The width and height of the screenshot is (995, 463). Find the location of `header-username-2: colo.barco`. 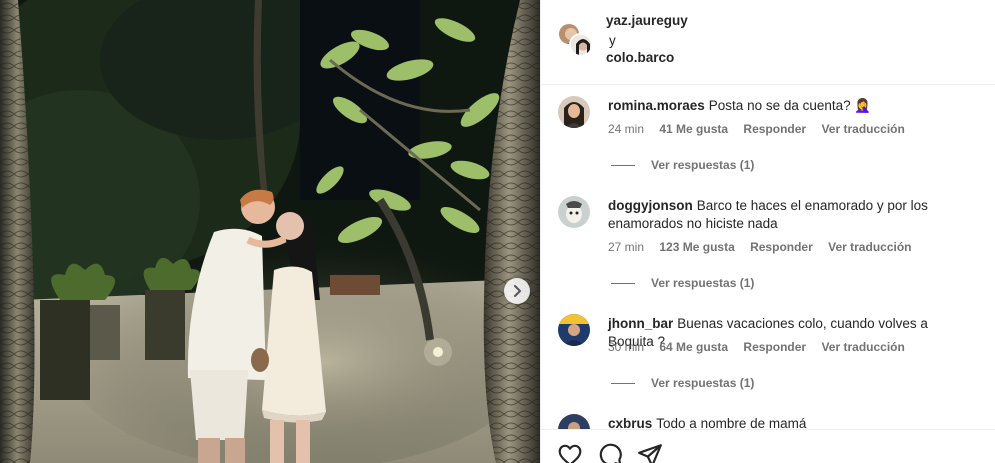

header-username-2: colo.barco is located at coordinates (640, 57).